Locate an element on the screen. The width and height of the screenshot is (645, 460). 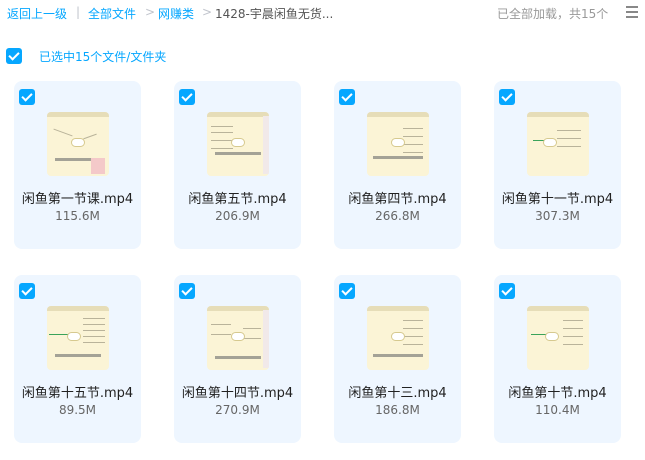
file-size: 266.8M is located at coordinates (397, 216).